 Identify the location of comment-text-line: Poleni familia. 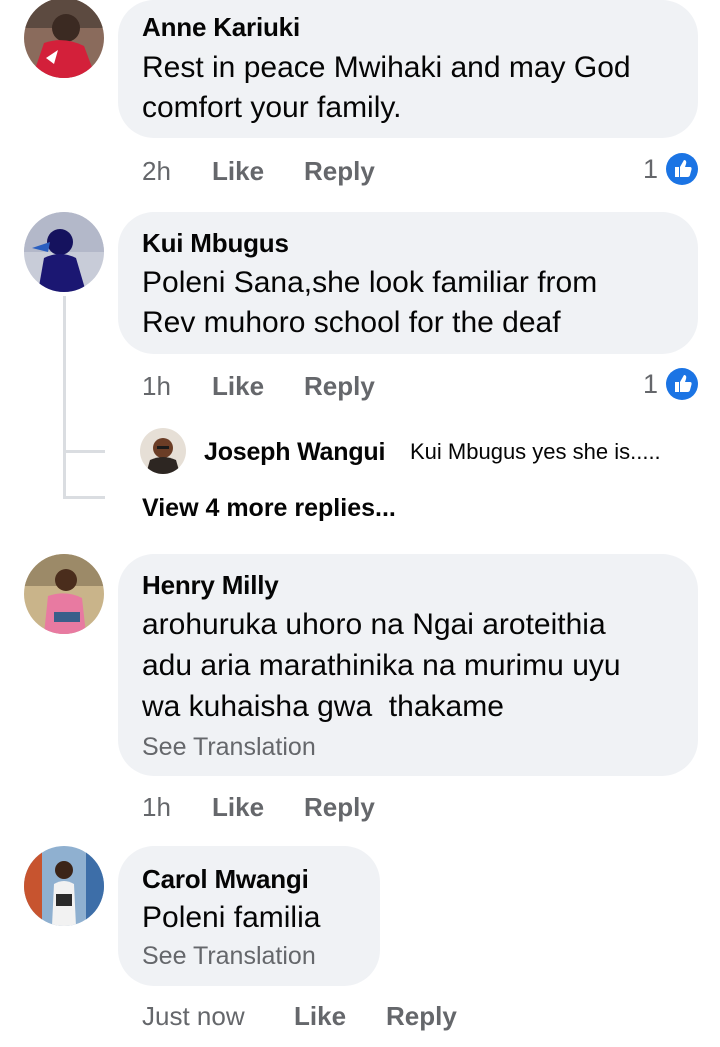
(231, 917).